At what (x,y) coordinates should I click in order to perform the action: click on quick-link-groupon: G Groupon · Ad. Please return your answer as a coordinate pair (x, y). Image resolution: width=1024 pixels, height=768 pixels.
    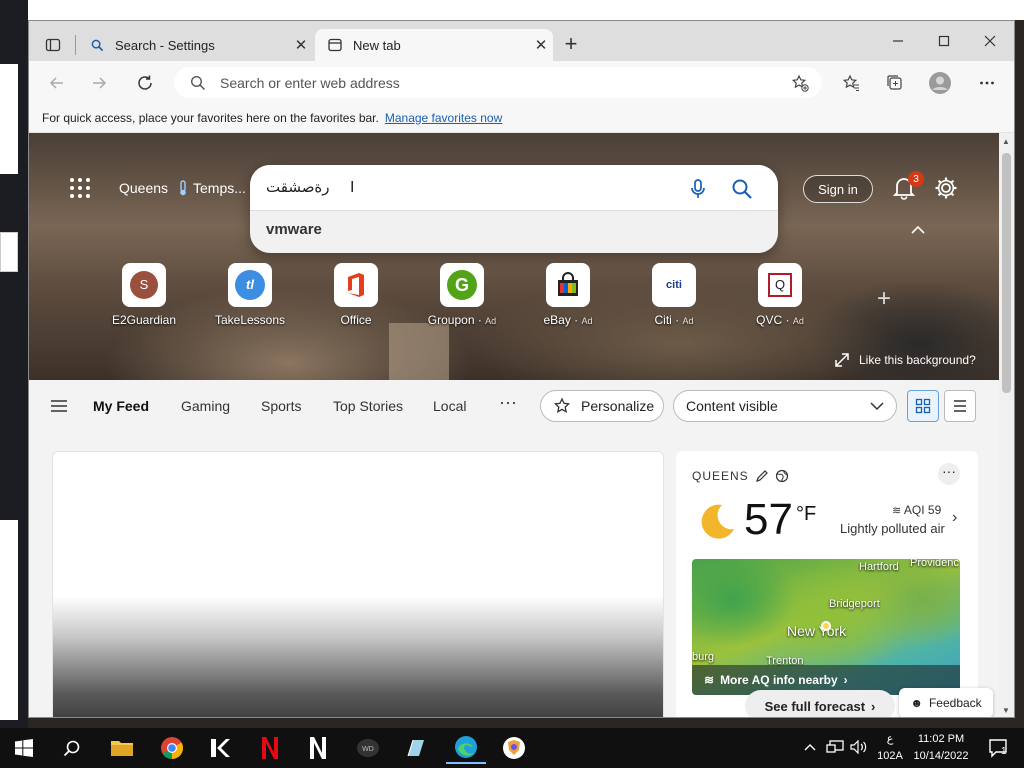
    Looking at the image, I should click on (462, 295).